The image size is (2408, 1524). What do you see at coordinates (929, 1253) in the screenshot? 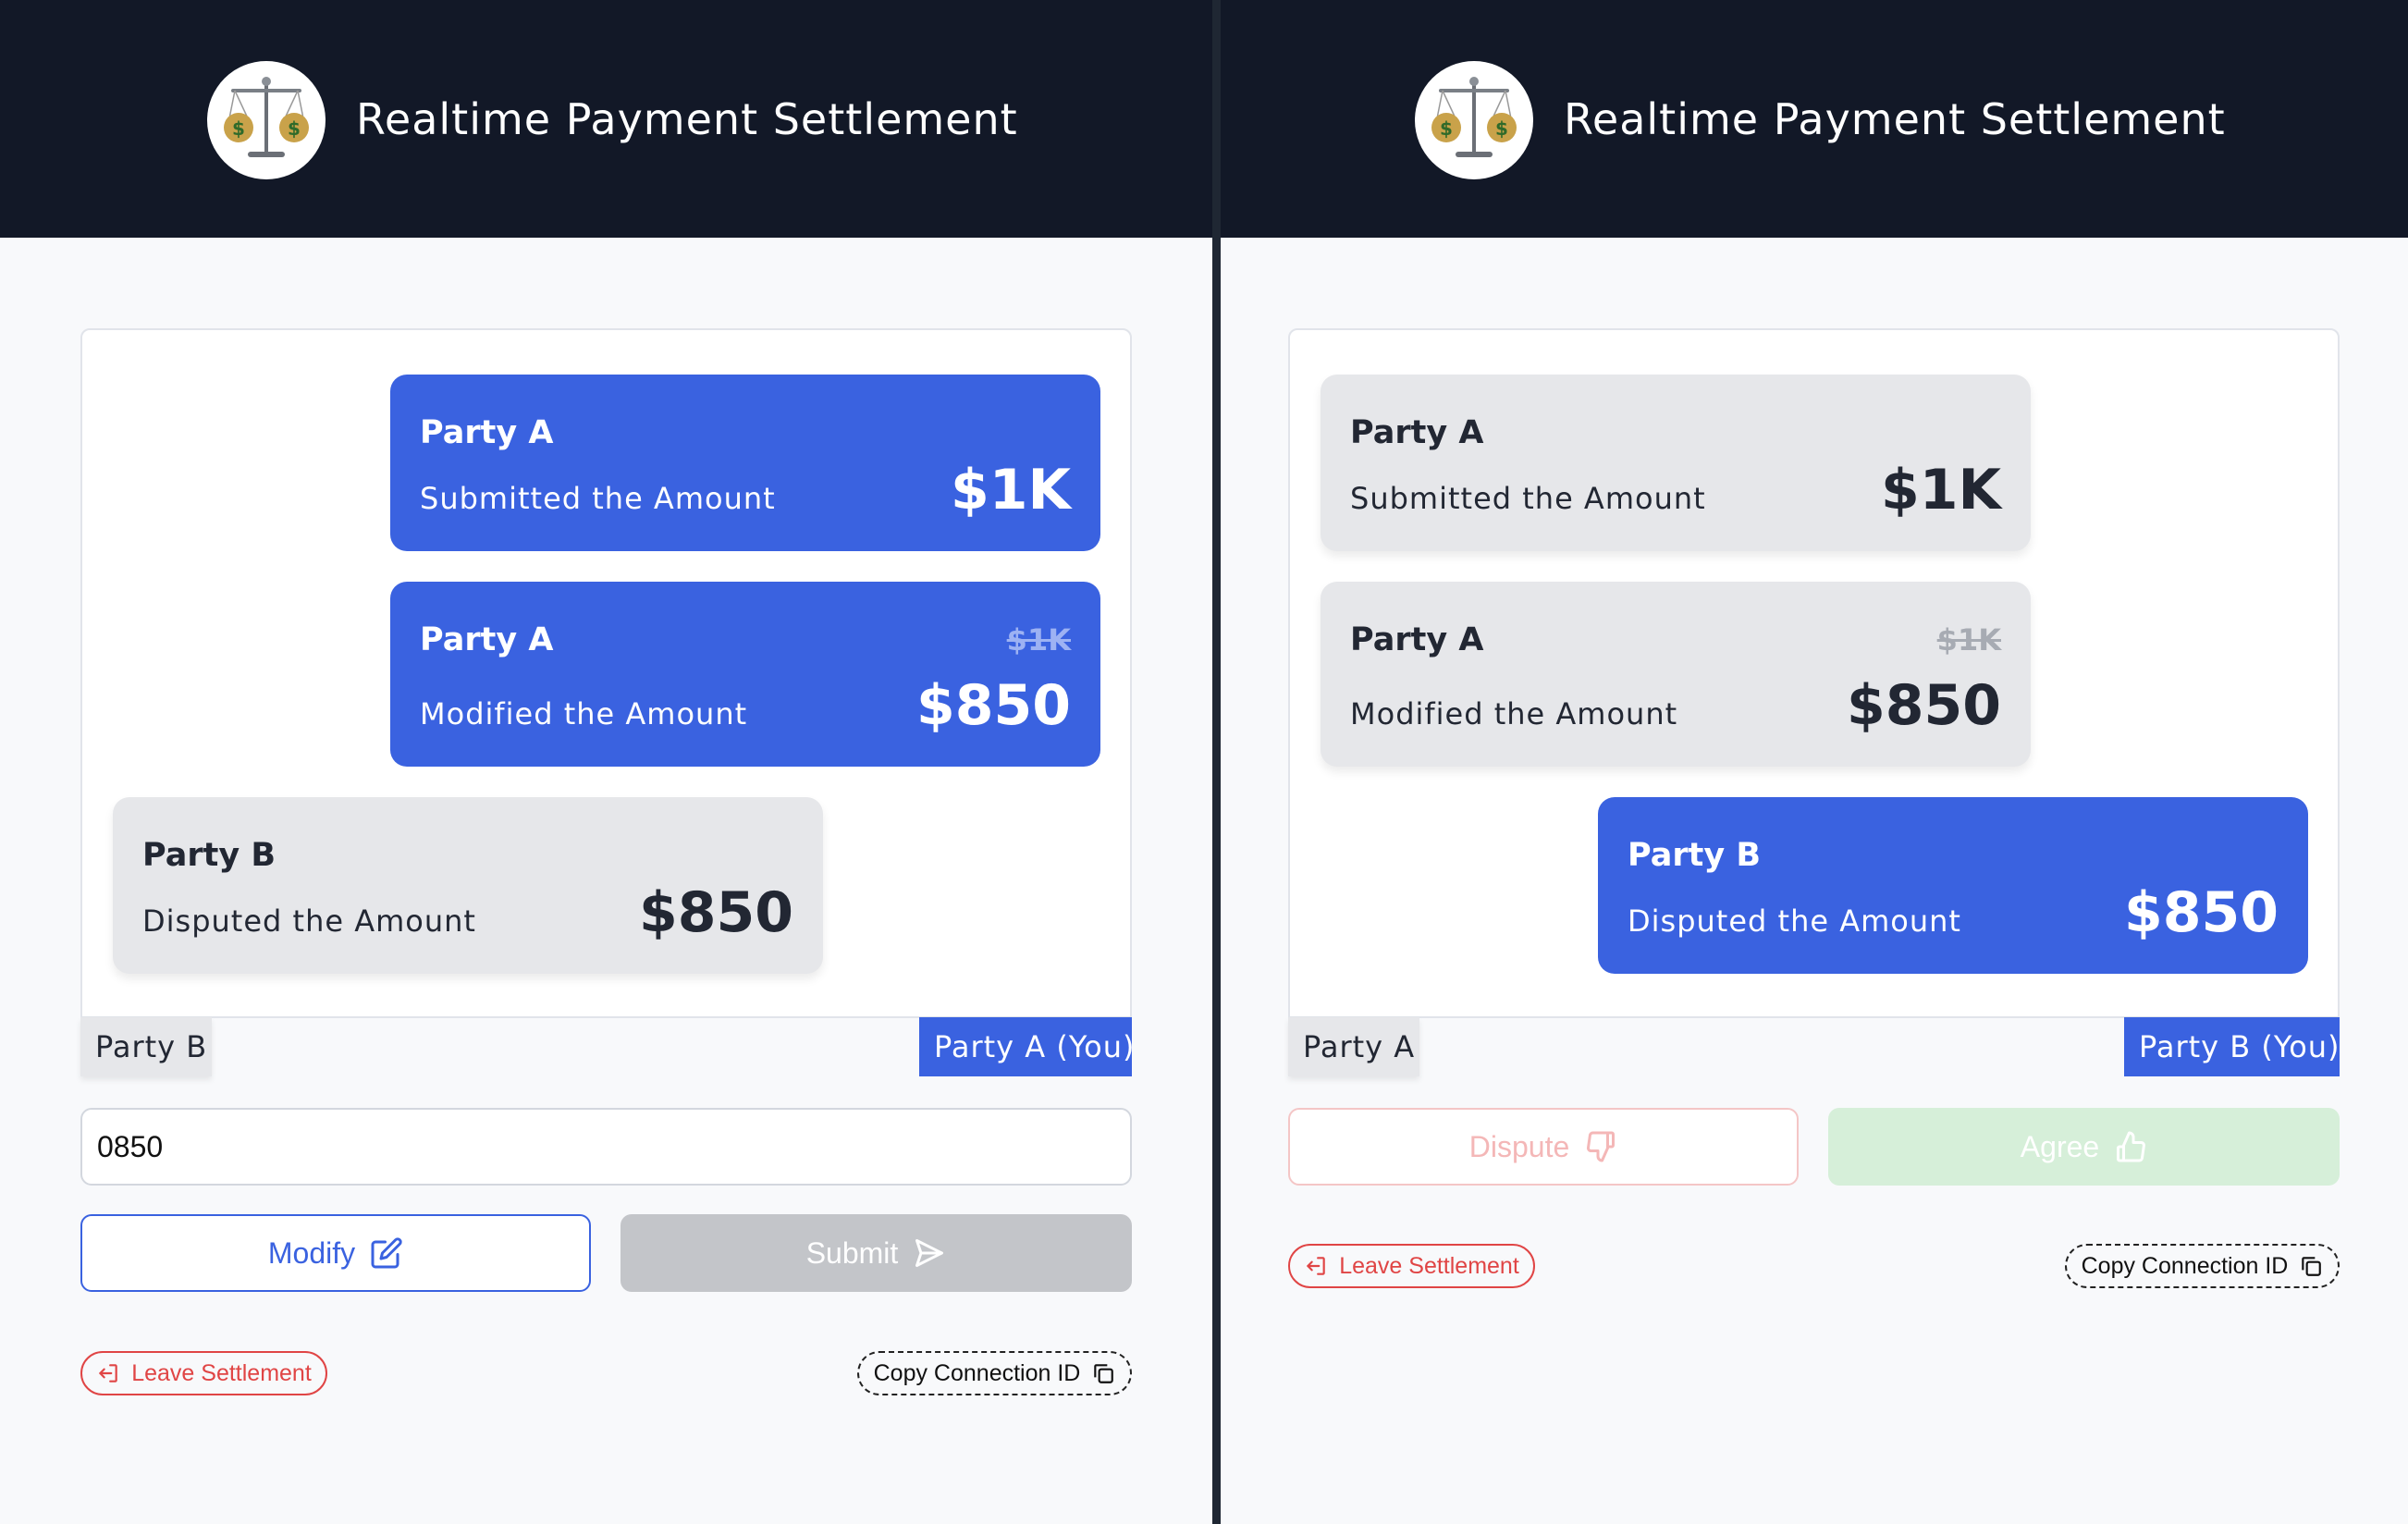
I see `send-icon` at bounding box center [929, 1253].